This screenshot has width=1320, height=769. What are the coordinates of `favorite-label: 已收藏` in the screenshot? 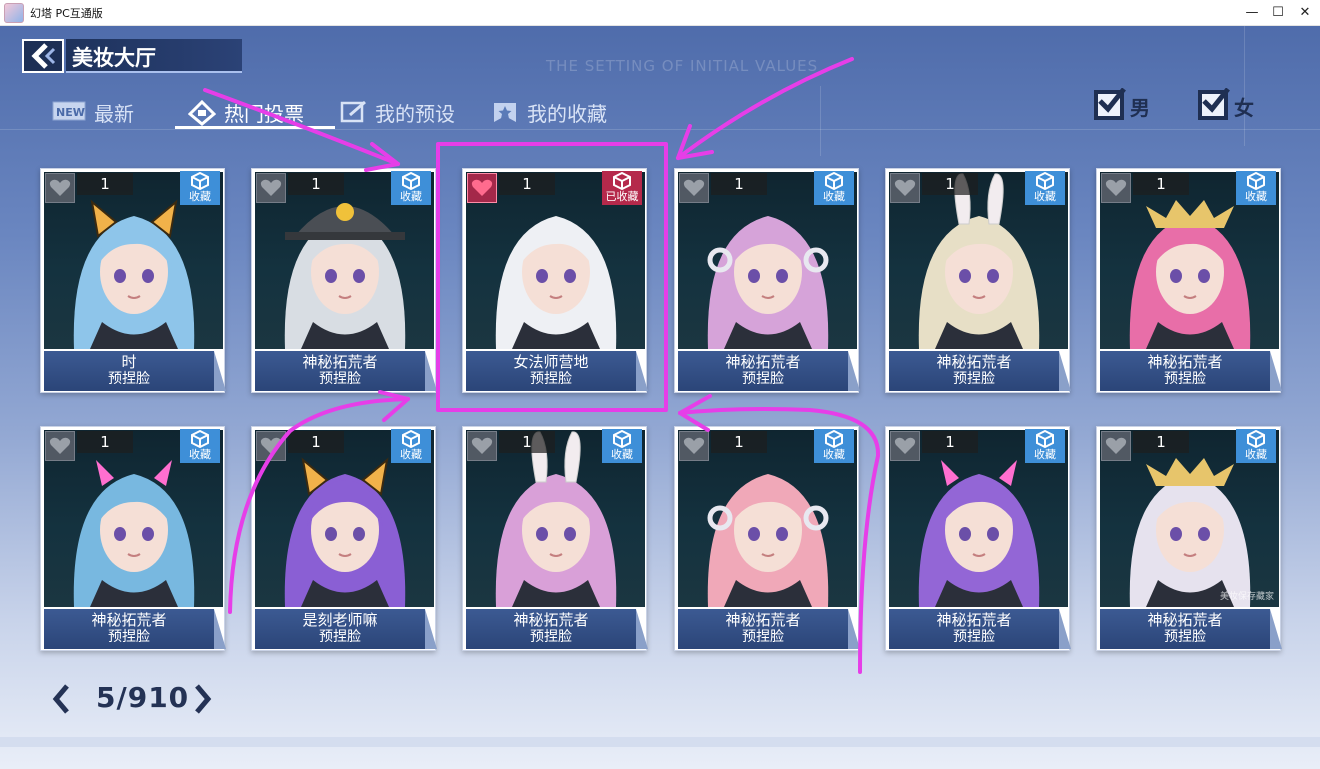 It's located at (622, 196).